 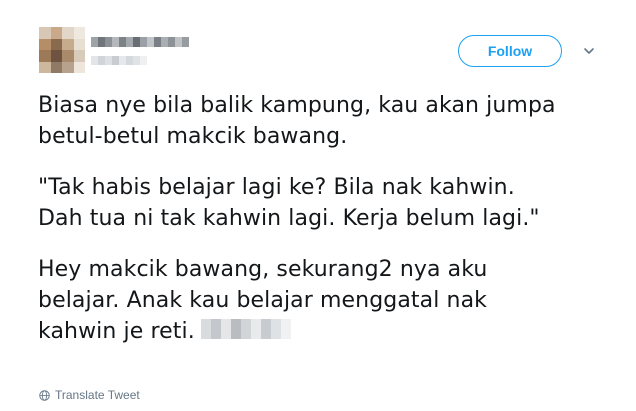 What do you see at coordinates (140, 42) in the screenshot?
I see `display-name-redacted` at bounding box center [140, 42].